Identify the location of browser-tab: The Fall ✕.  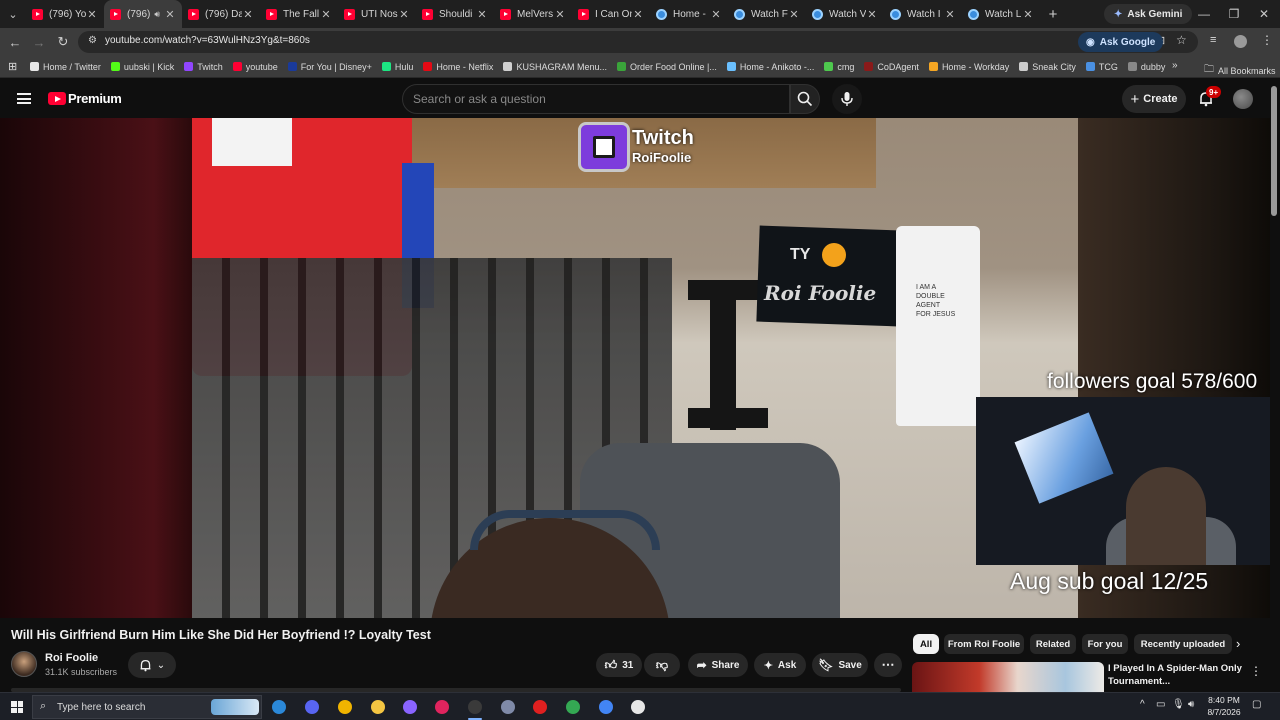
(299, 14).